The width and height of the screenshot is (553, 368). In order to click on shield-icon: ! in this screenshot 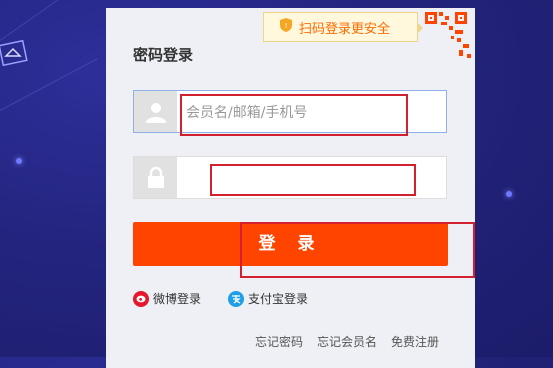, I will do `click(286, 27)`.